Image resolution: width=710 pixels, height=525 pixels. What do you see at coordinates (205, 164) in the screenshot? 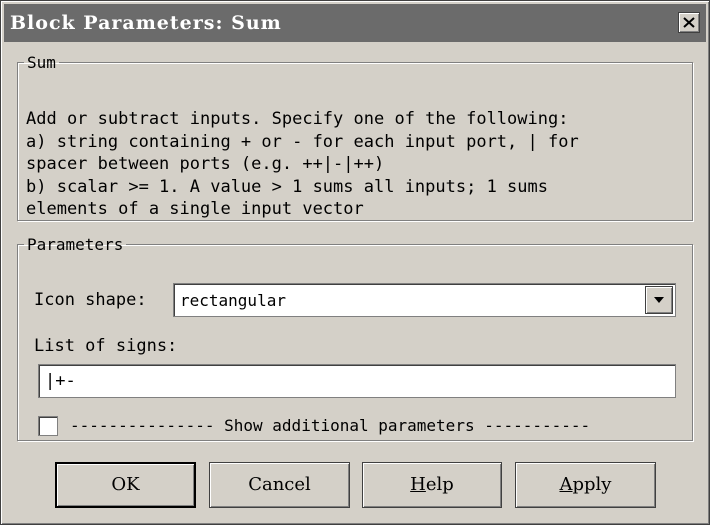
I see `description-line: spacer between ports (e.g. ++|-|++)` at bounding box center [205, 164].